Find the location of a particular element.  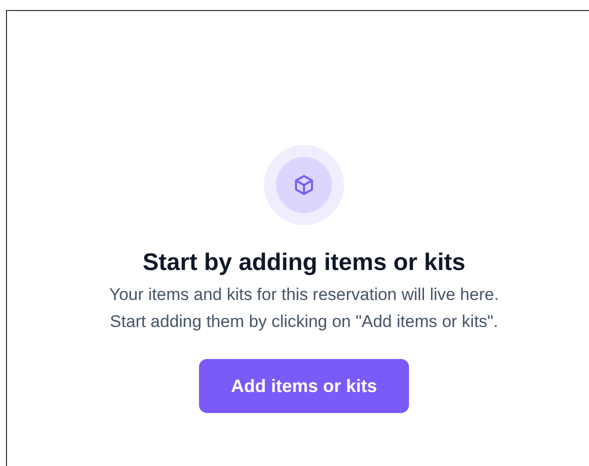

empty-state-title: Start by adding items or kits is located at coordinates (304, 263).